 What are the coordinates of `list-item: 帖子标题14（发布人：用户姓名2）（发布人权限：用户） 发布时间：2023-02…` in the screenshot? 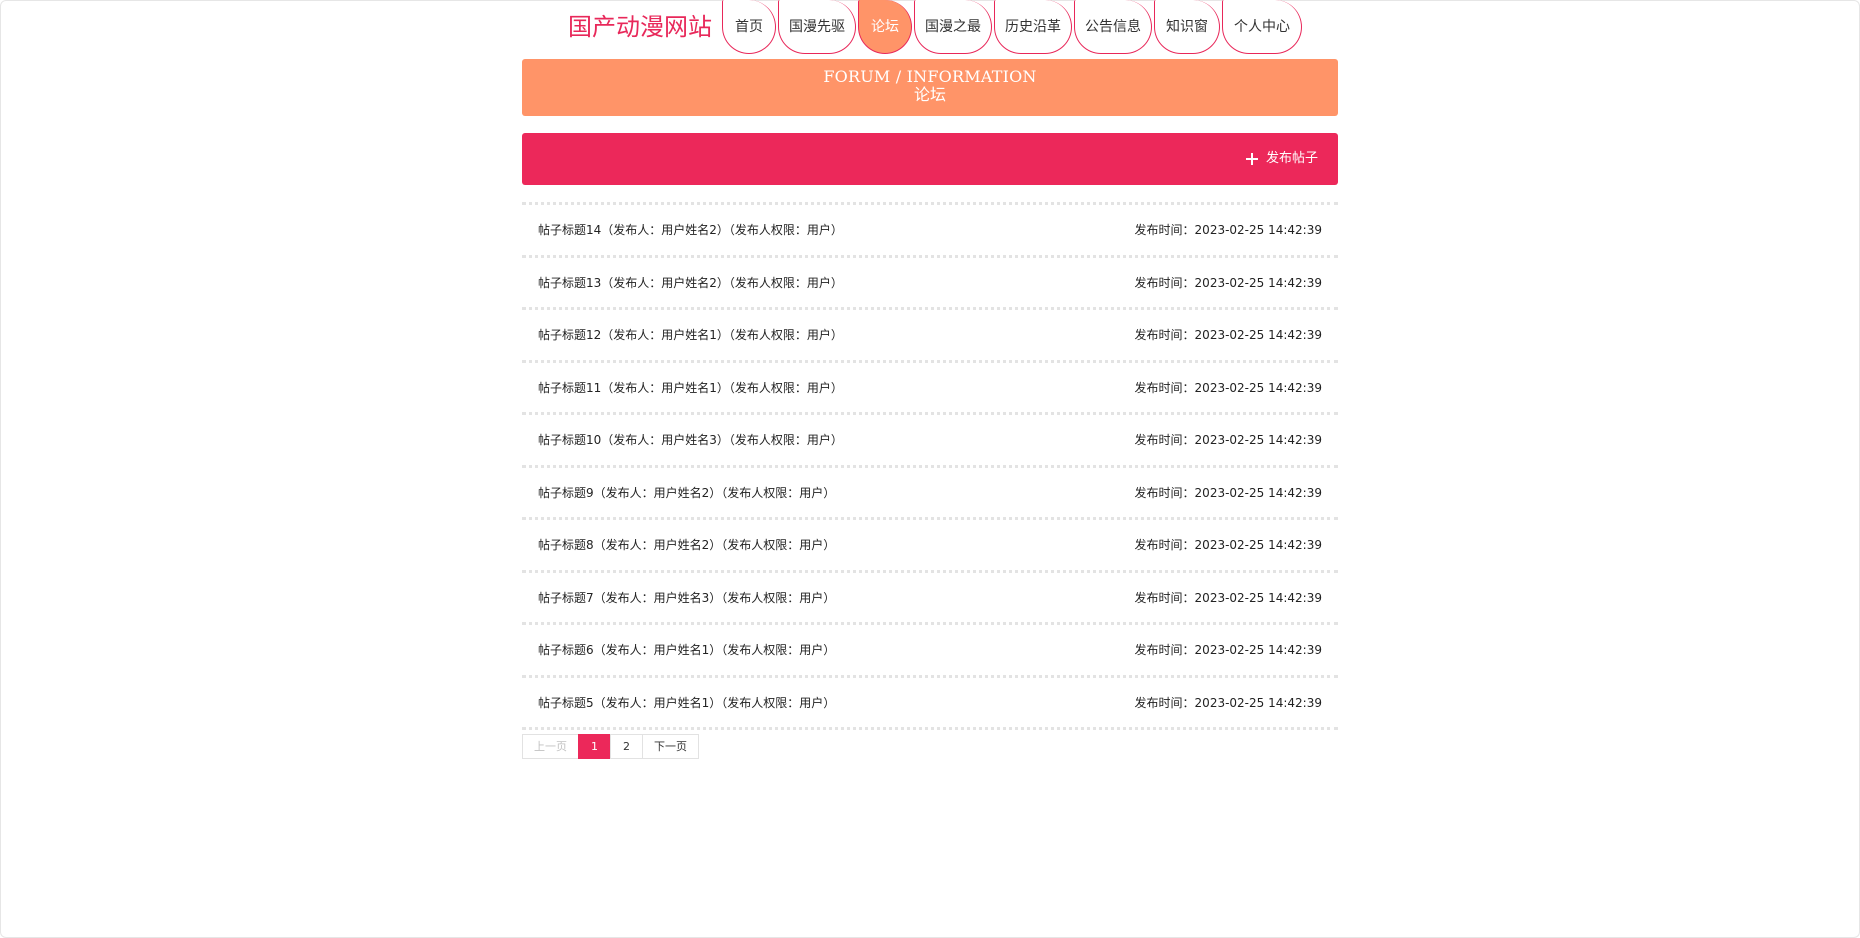 It's located at (930, 231).